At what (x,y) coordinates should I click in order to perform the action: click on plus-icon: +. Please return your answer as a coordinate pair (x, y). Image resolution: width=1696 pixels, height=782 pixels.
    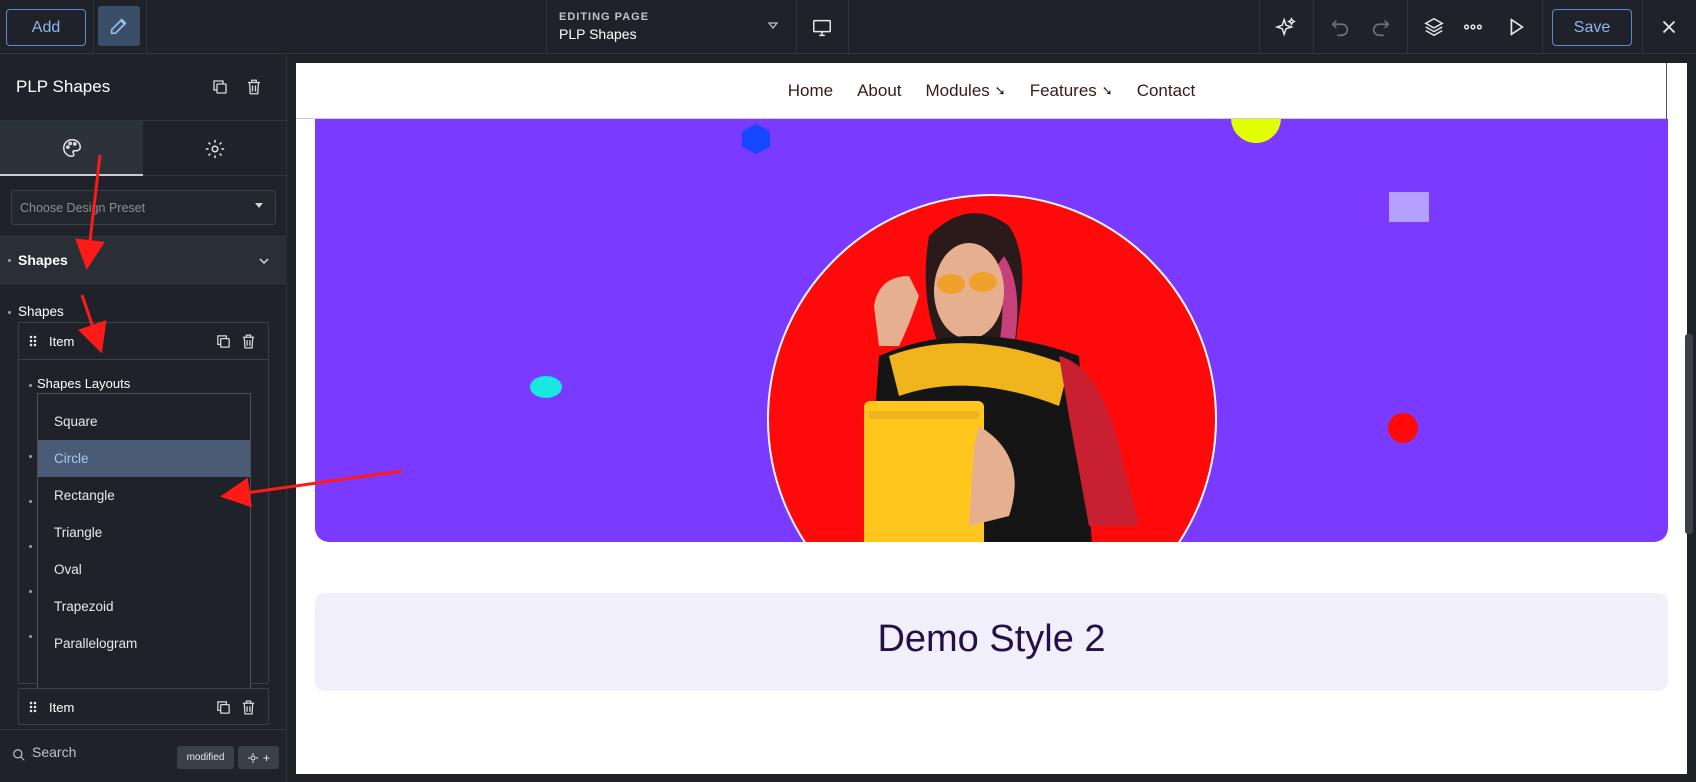
    Looking at the image, I should click on (266, 757).